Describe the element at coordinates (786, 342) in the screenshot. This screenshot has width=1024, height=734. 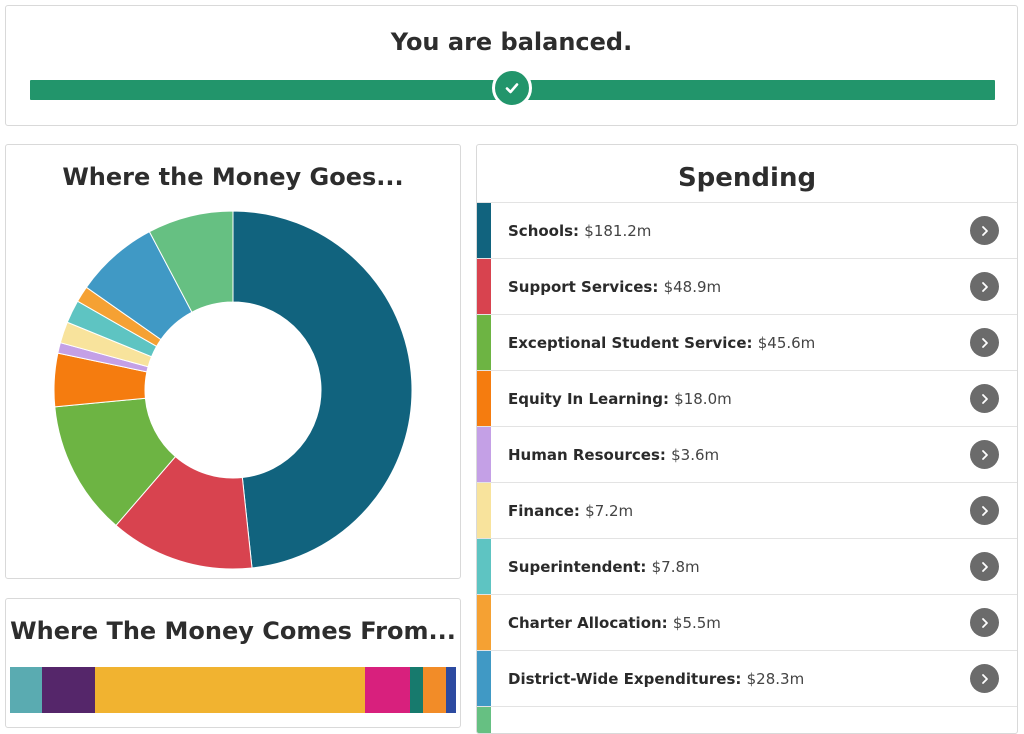
I see `spending-category-amount: $45.6m` at that location.